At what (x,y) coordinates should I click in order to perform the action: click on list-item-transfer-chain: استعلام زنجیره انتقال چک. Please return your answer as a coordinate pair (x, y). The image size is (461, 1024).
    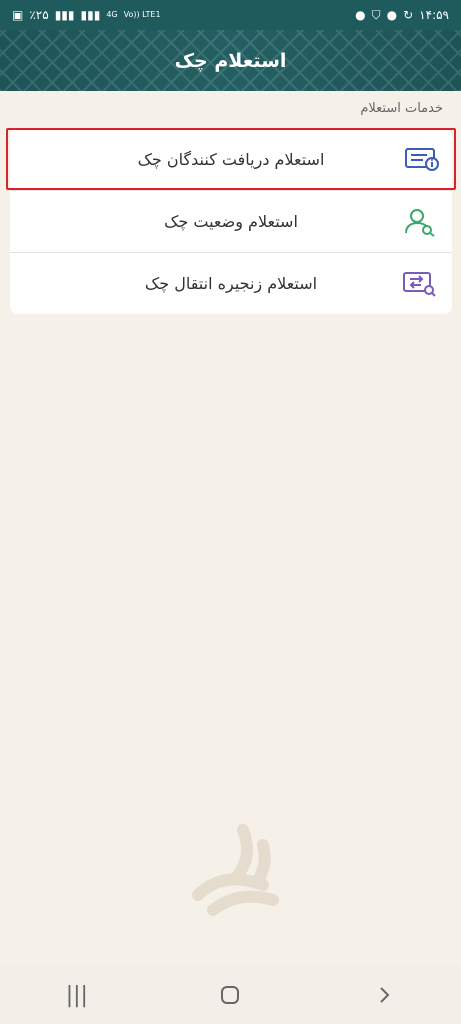
    Looking at the image, I should click on (231, 283).